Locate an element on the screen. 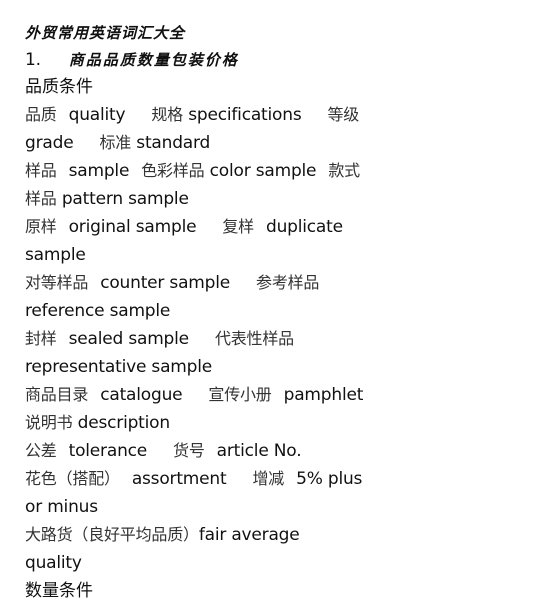 This screenshot has height=616, width=549. vocab-line: 大路货（良好平均品质）fair average is located at coordinates (215, 535).